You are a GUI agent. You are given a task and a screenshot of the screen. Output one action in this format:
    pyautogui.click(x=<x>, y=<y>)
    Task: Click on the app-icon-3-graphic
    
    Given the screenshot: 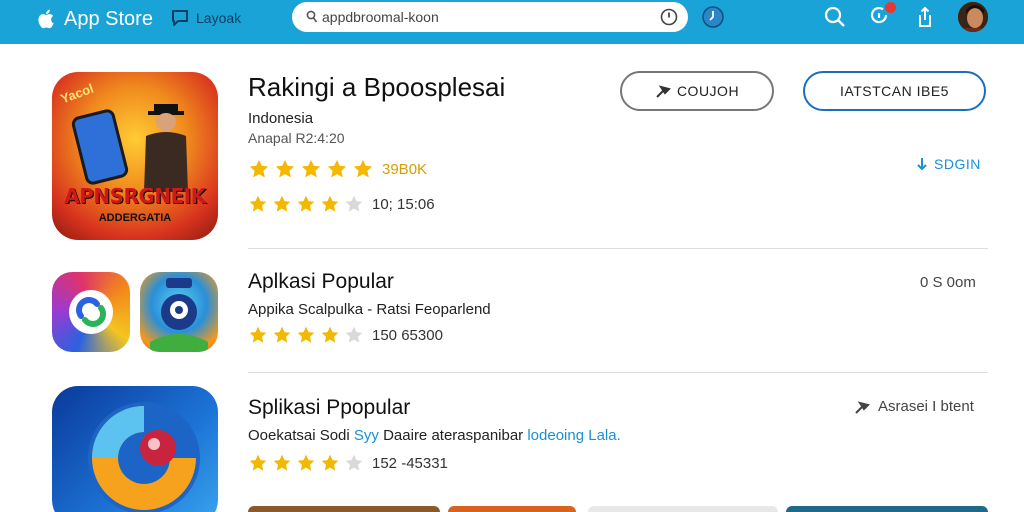 What is the action you would take?
    pyautogui.click(x=144, y=457)
    